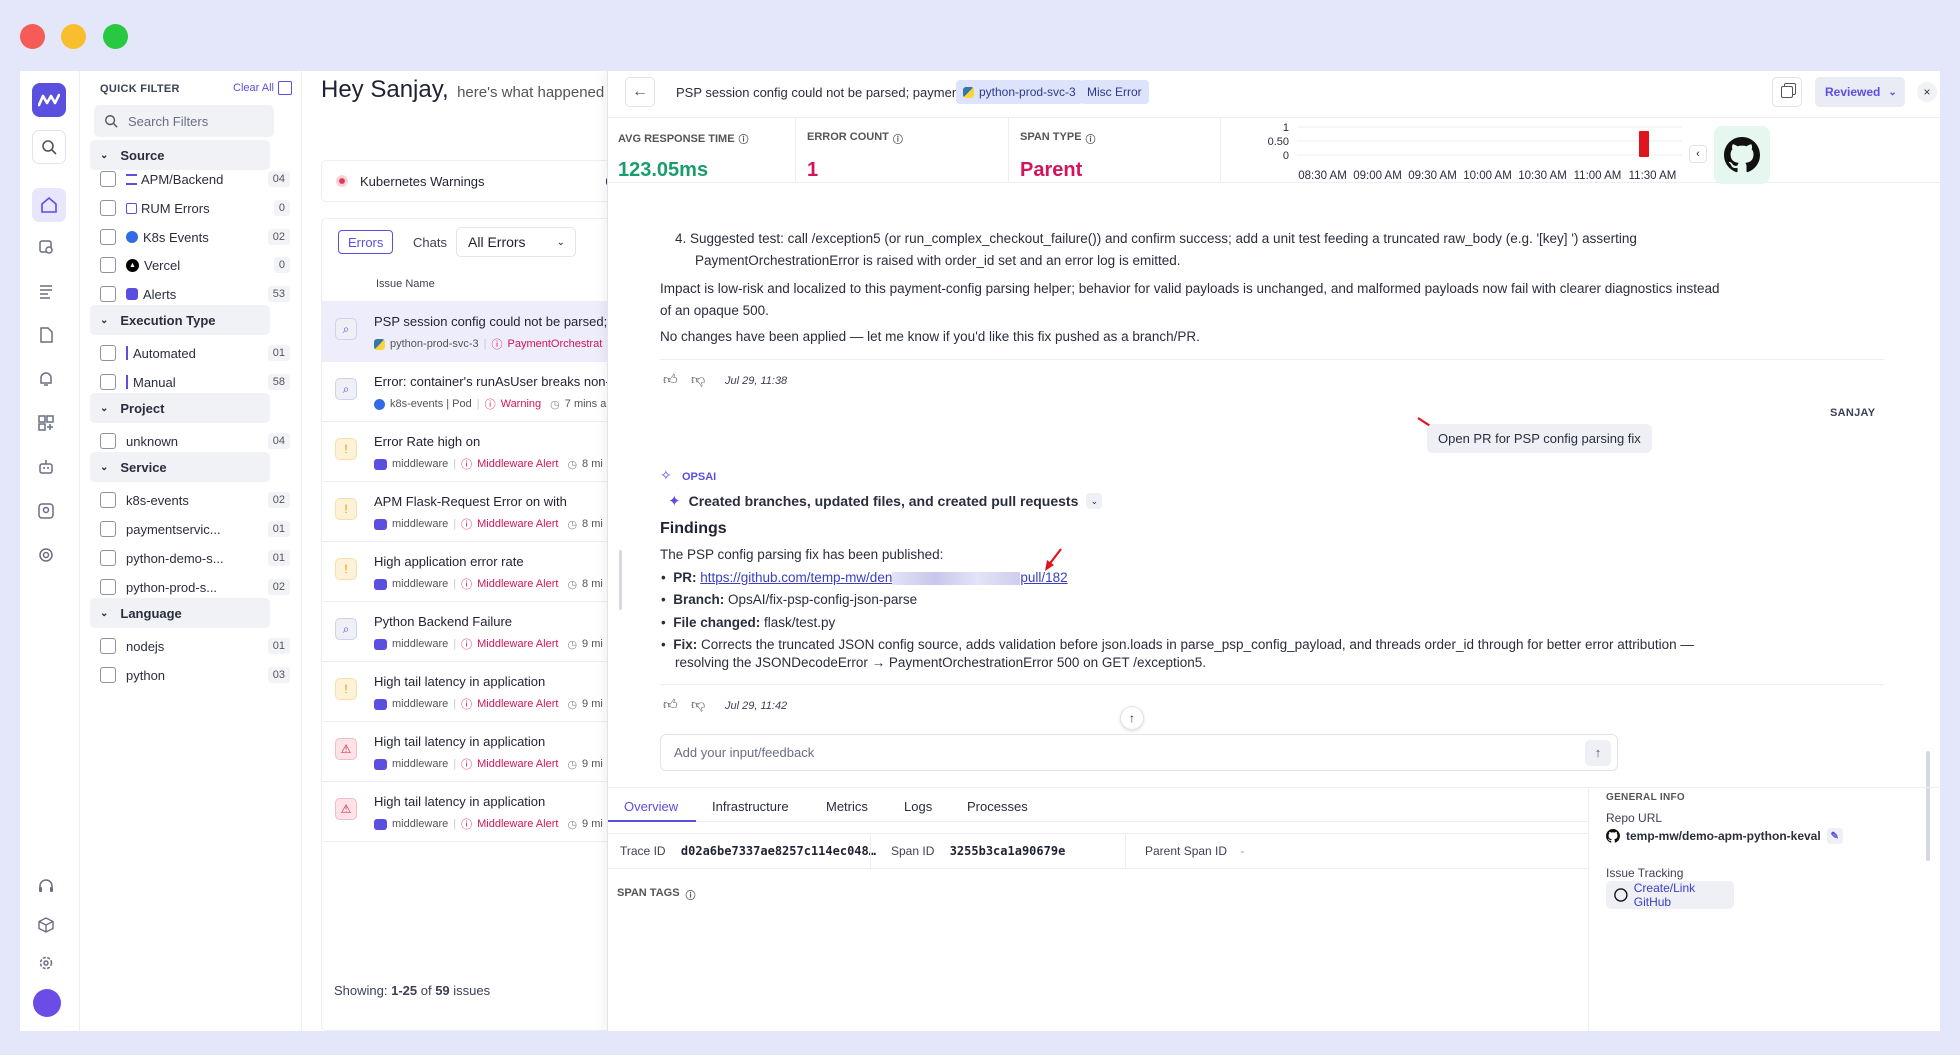 The height and width of the screenshot is (1055, 1960). Describe the element at coordinates (195, 587) in the screenshot. I see `filter-item: python-prod-s... 02` at that location.